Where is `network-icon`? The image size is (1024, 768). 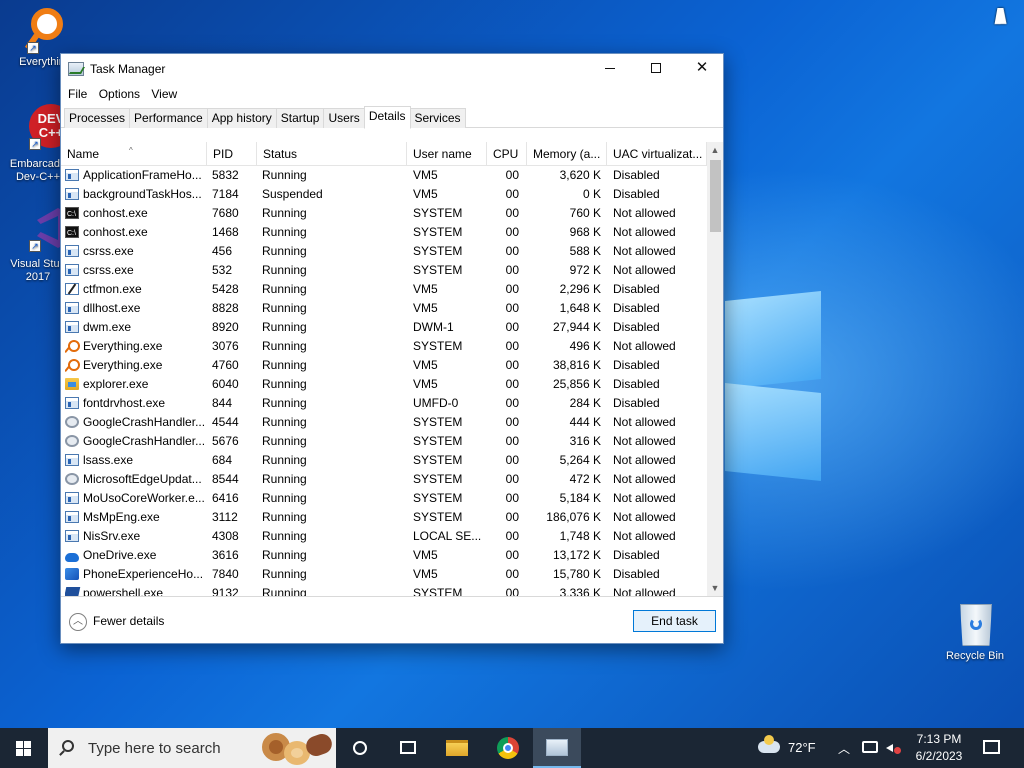
network-icon is located at coordinates (870, 747).